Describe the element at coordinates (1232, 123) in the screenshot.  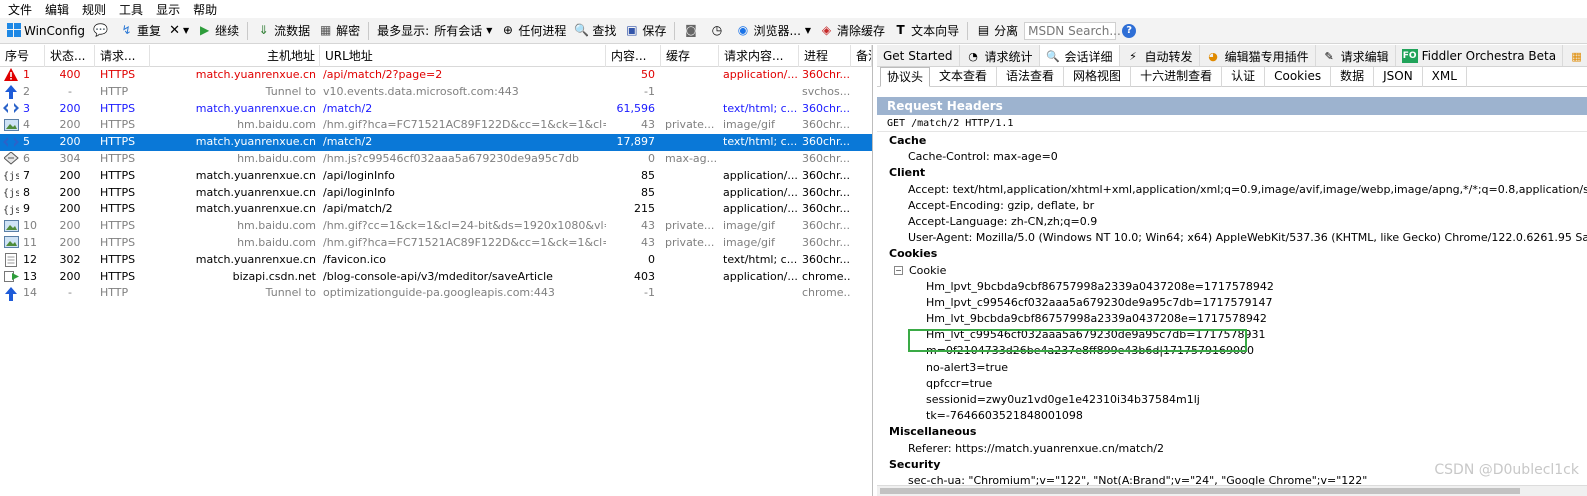
I see `request-line: GET /match/2 HTTP/1.1` at that location.